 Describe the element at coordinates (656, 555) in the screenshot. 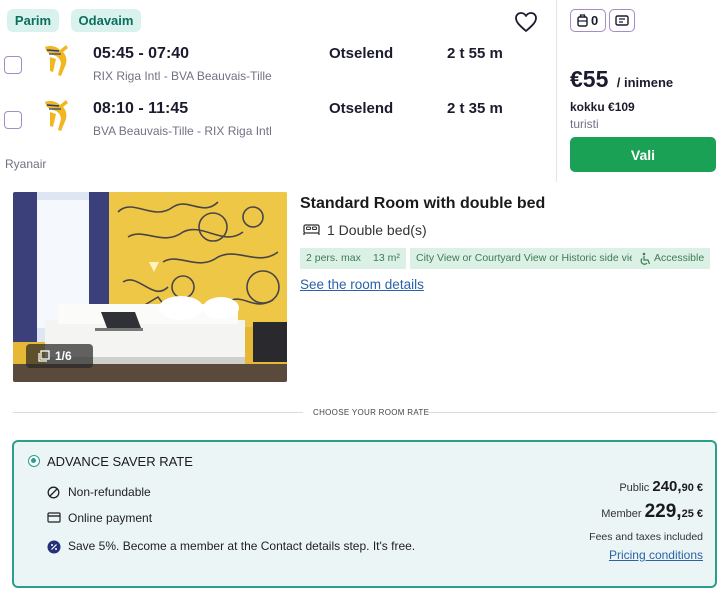

I see `pricing-conditions-link: Pricing conditions` at that location.